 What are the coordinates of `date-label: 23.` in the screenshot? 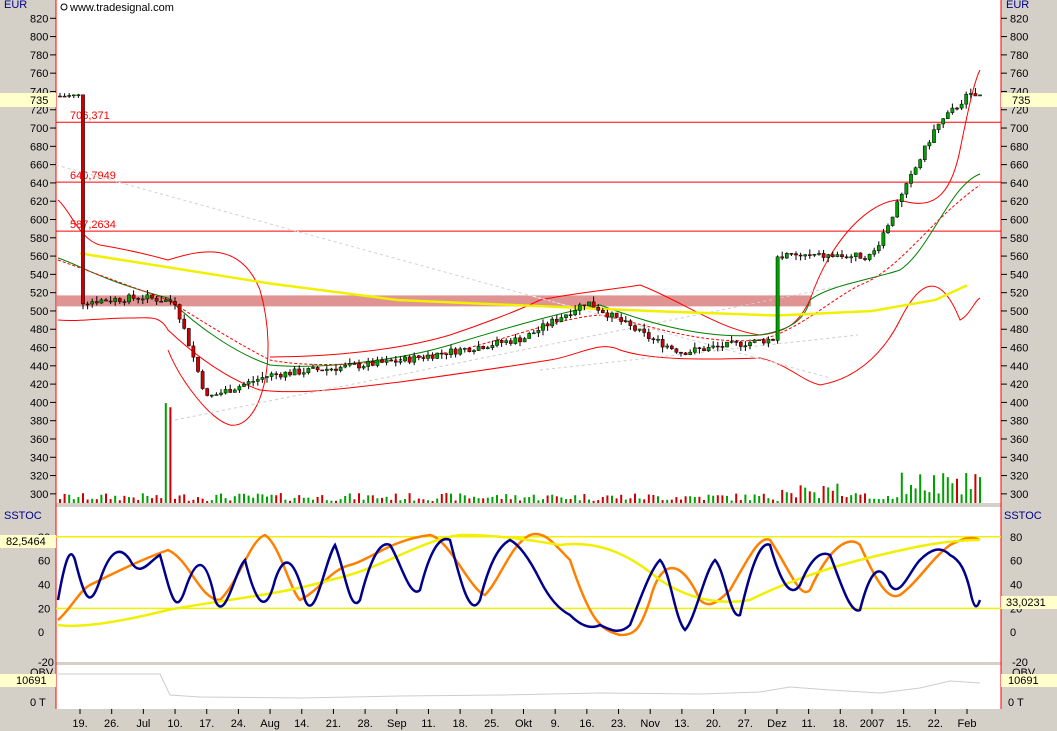 It's located at (618, 724).